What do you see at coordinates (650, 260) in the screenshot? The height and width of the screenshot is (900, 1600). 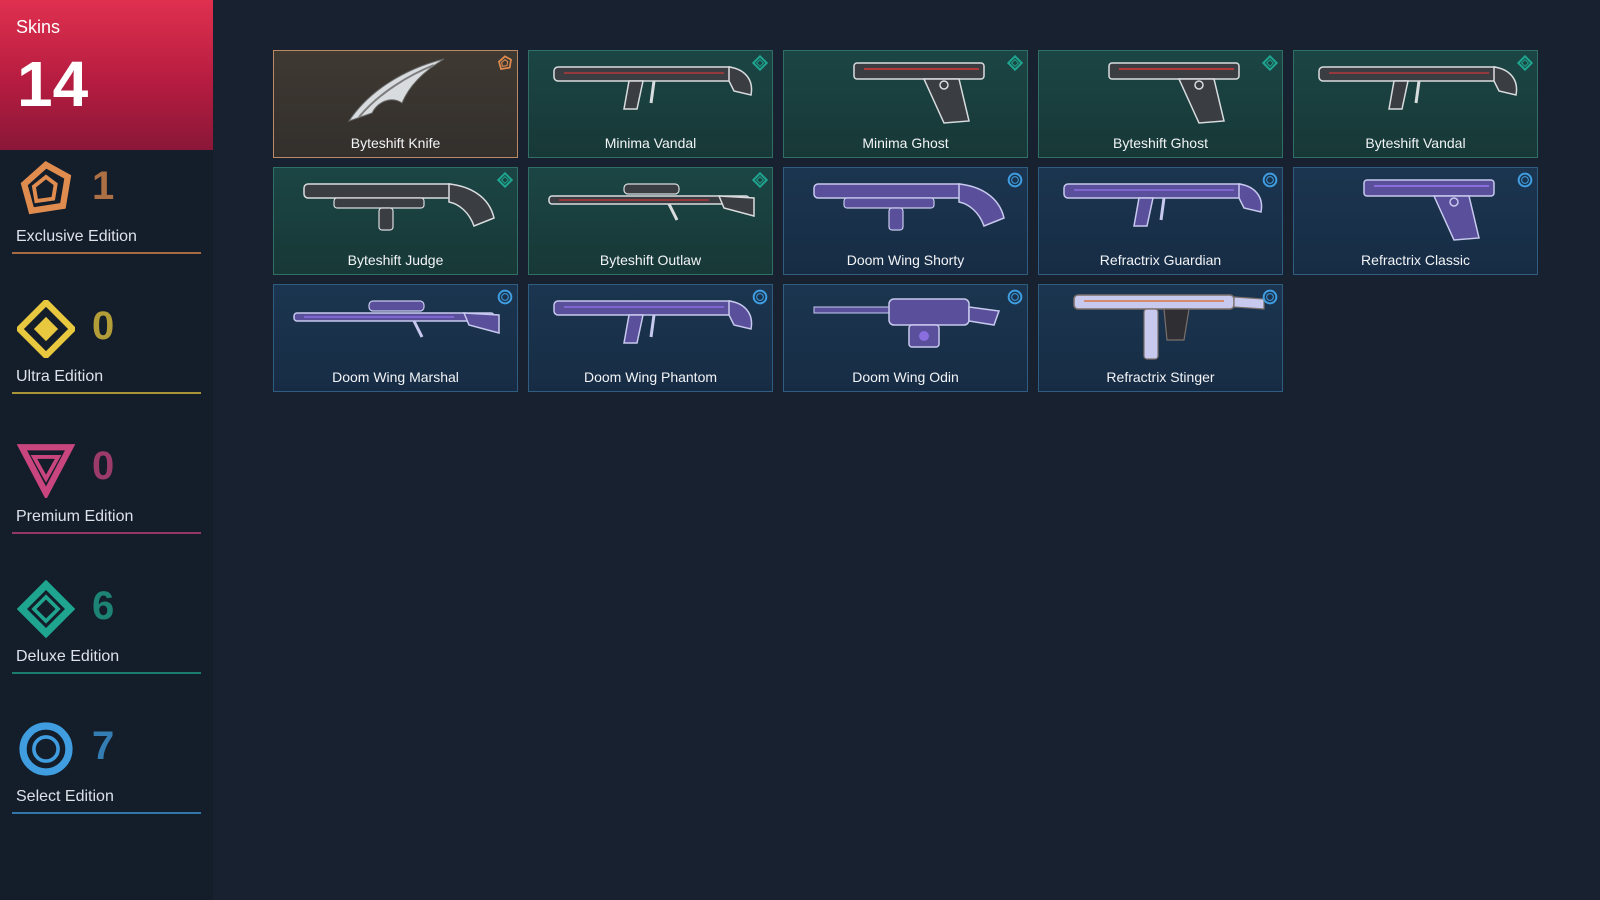 I see `skin-name: Byteshift Outlaw` at bounding box center [650, 260].